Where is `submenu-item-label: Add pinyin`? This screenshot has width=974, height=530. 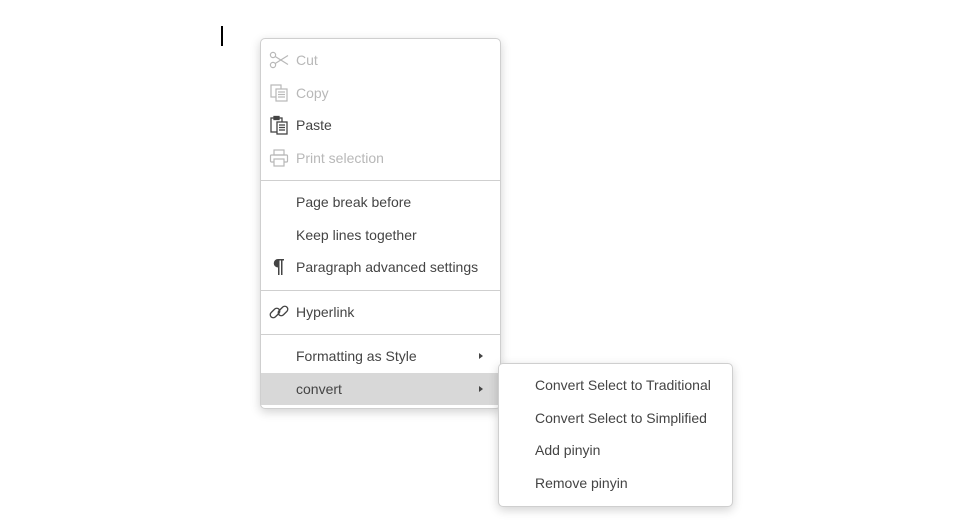 submenu-item-label: Add pinyin is located at coordinates (568, 450).